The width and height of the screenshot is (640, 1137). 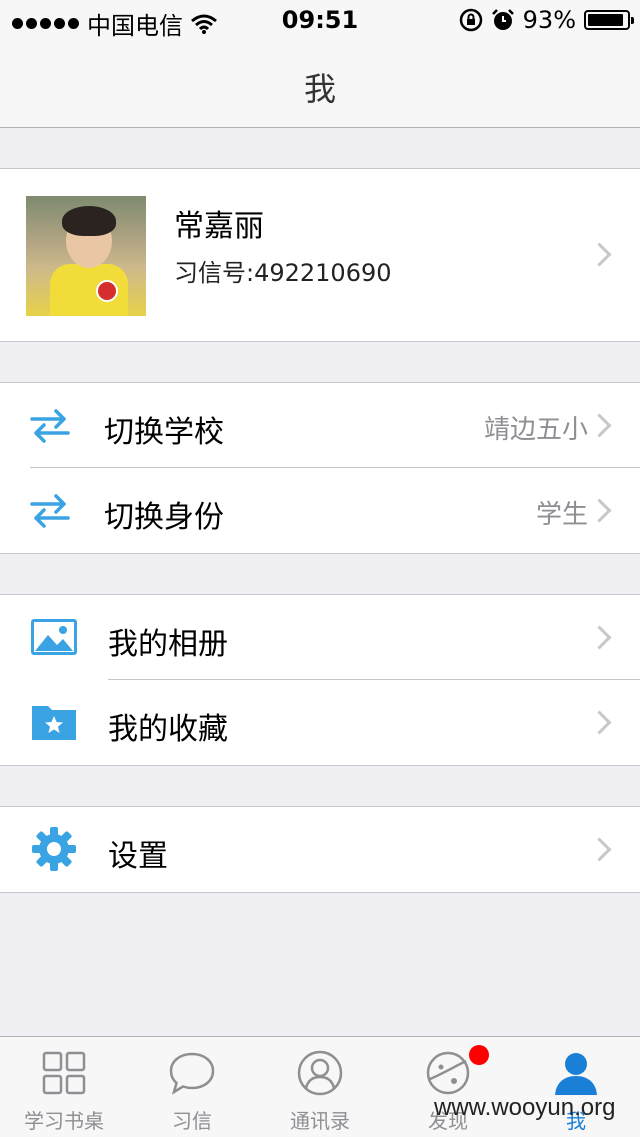 I want to click on tab-label: 学习书桌, so click(x=64, y=1121).